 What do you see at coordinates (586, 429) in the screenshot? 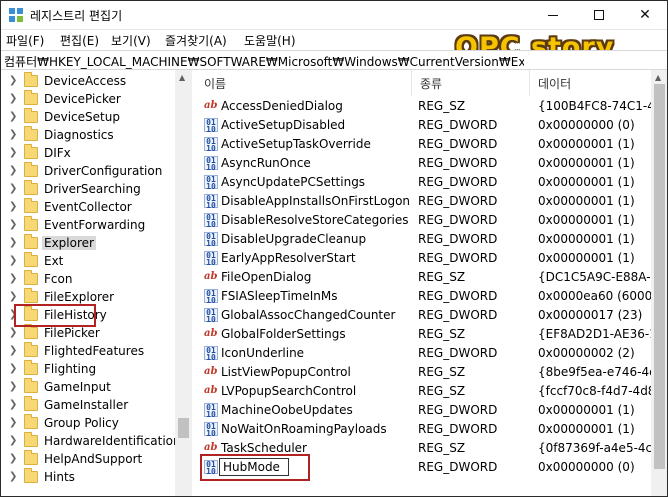
I see `value-data: 0x00000001 (1)` at bounding box center [586, 429].